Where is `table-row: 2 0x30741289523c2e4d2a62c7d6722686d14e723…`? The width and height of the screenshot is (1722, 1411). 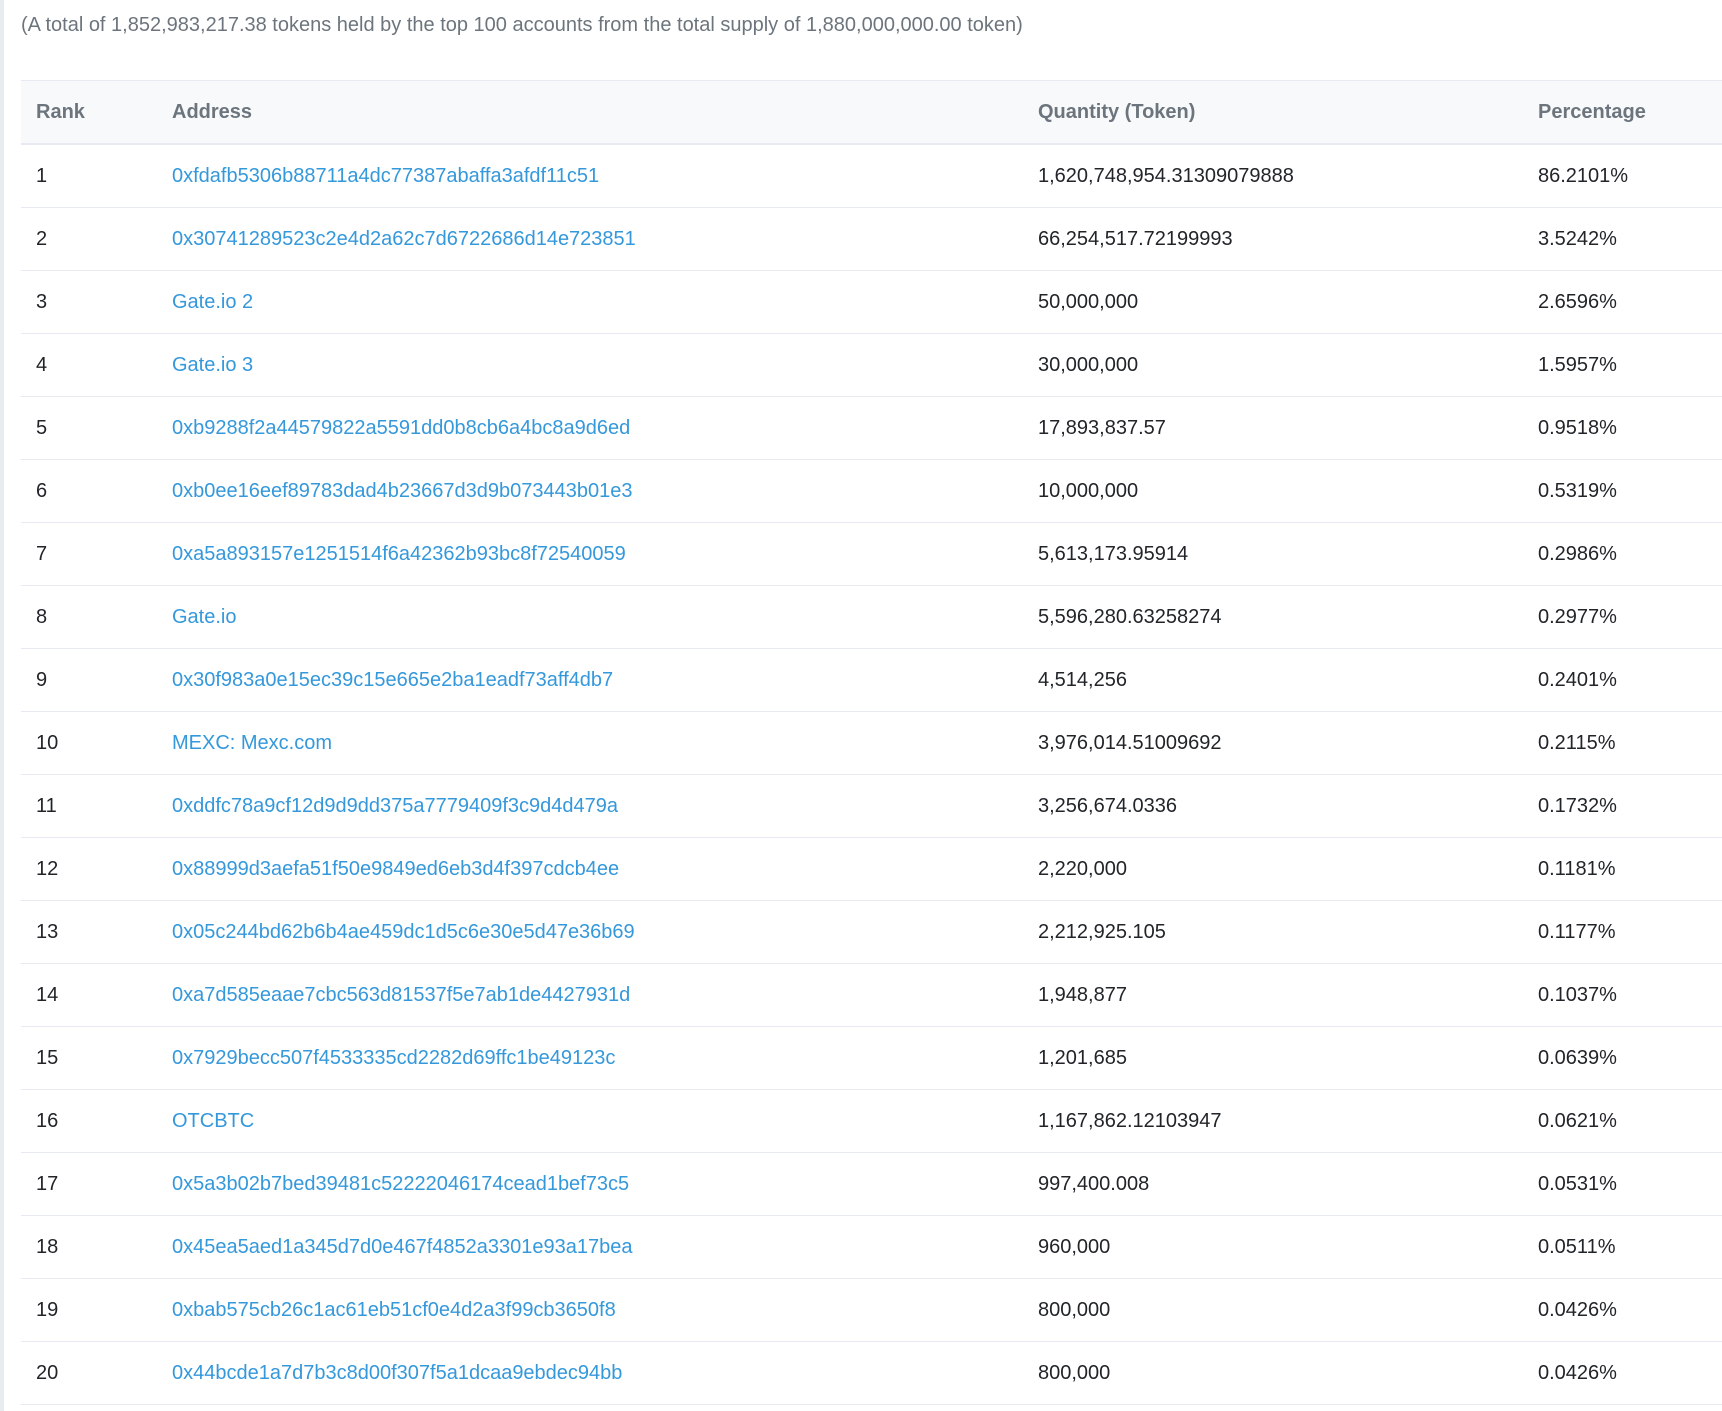 table-row: 2 0x30741289523c2e4d2a62c7d6722686d14e723… is located at coordinates (871, 239).